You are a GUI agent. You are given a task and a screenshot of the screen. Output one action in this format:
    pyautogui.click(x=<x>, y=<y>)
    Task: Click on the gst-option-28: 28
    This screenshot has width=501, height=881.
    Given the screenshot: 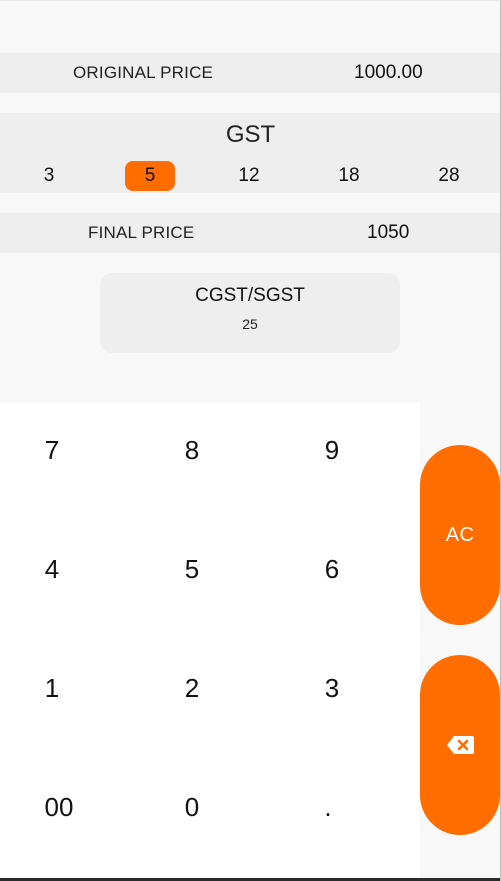 What is the action you would take?
    pyautogui.click(x=449, y=176)
    